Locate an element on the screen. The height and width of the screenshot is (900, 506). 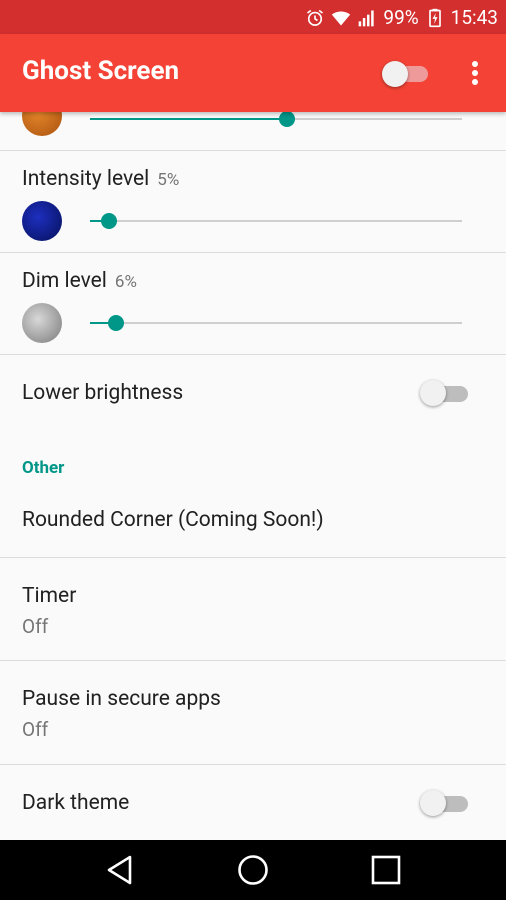
intensity-slider is located at coordinates (276, 221).